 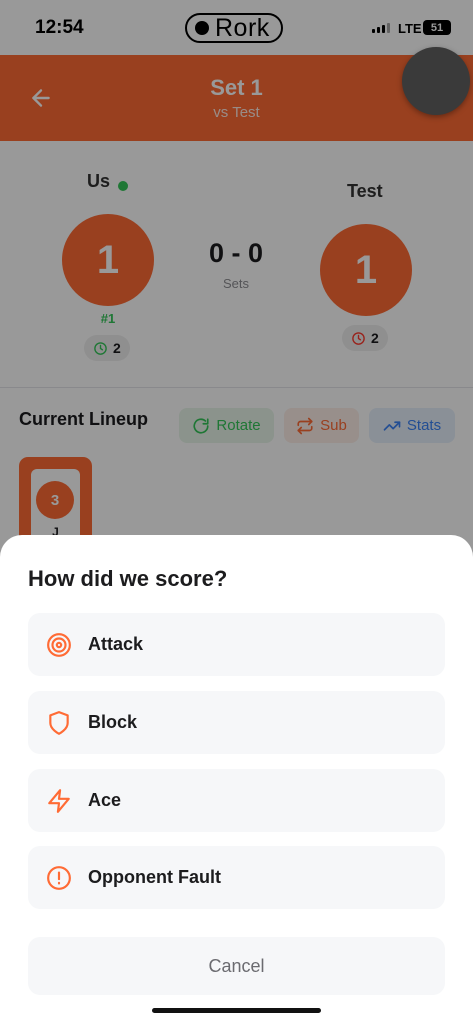 I want to click on option-block: Block, so click(x=236, y=722).